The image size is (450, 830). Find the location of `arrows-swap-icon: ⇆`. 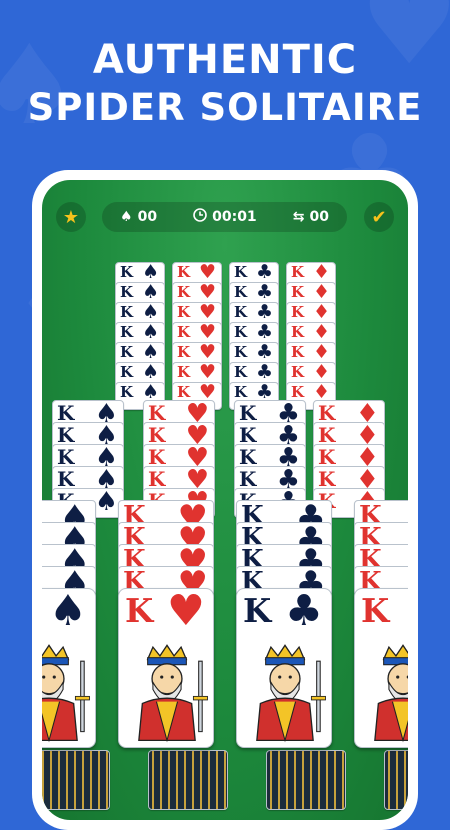

arrows-swap-icon: ⇆ is located at coordinates (298, 217).